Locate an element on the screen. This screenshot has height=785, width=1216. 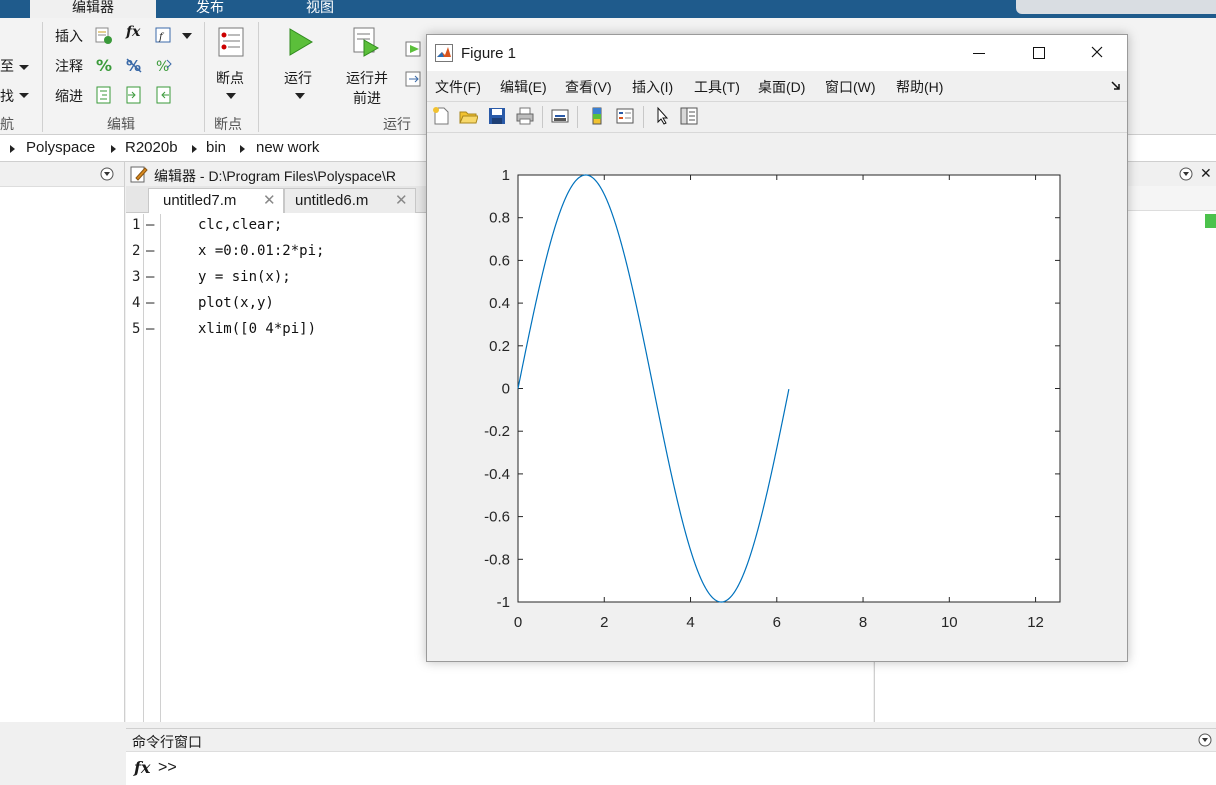
comment-button: 注释 is located at coordinates (69, 66).